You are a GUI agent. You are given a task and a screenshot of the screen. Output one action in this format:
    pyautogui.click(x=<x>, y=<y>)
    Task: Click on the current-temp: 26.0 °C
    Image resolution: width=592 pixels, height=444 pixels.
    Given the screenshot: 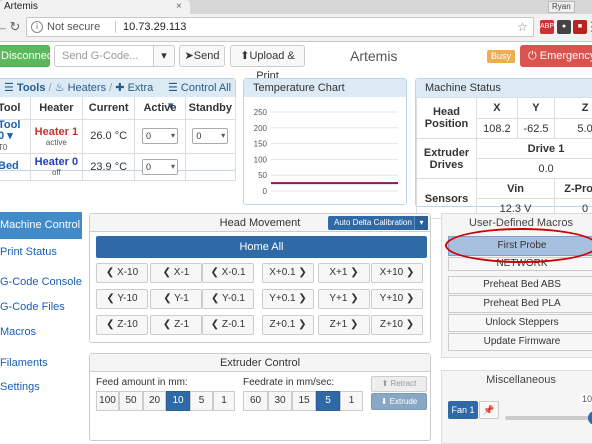 What is the action you would take?
    pyautogui.click(x=109, y=136)
    